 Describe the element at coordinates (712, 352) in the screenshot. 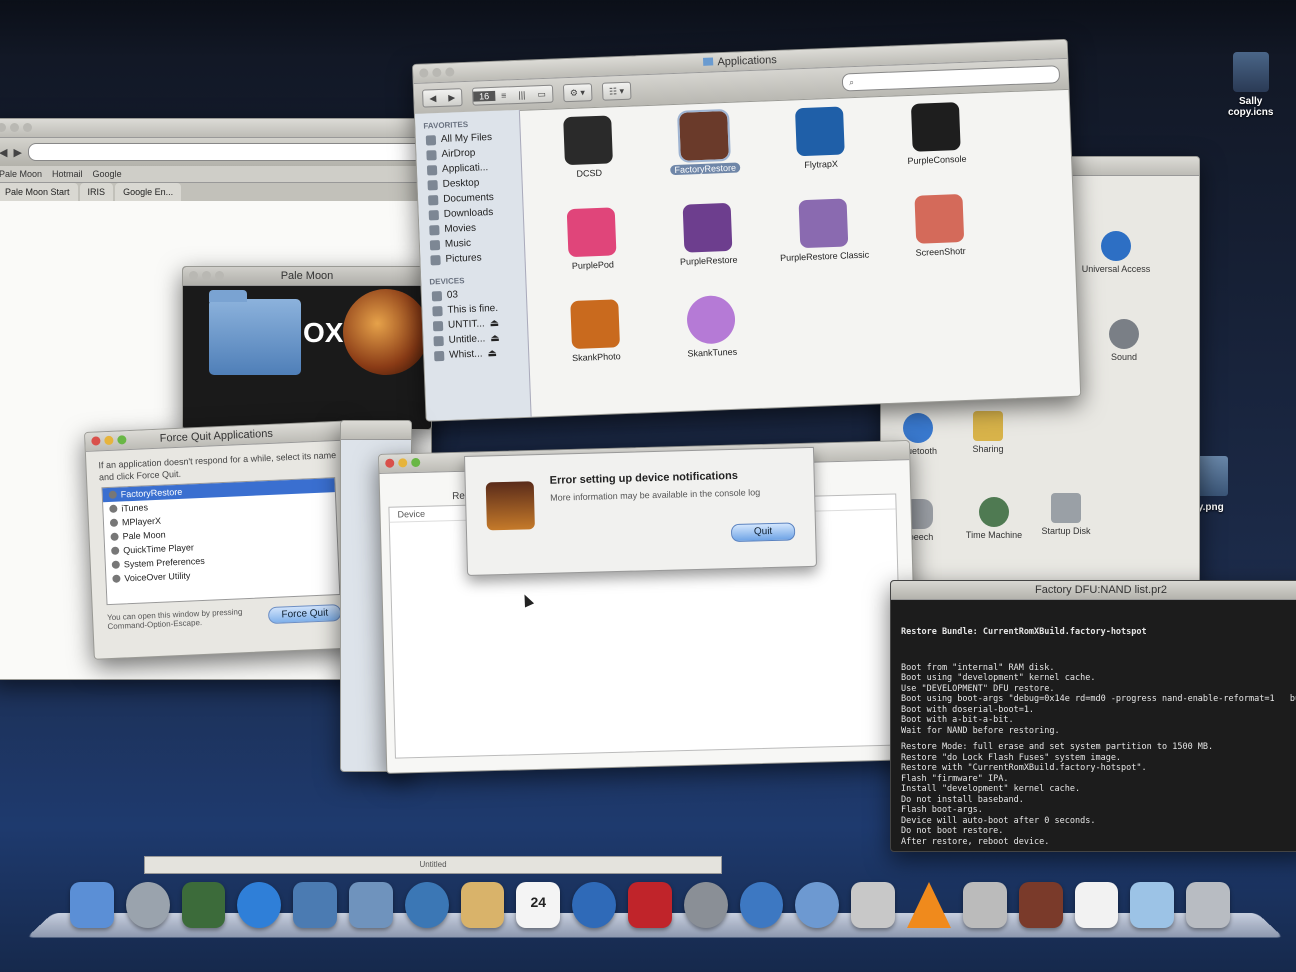

I see `app-label: SkankTunes` at that location.